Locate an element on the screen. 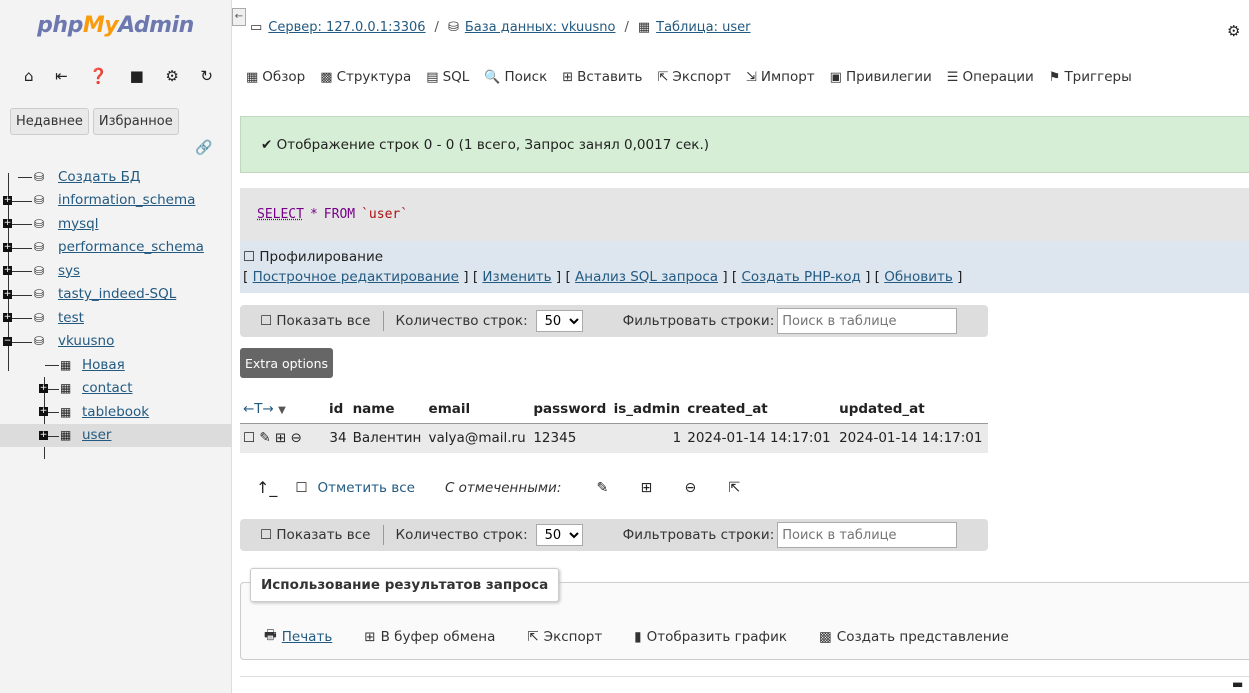 The width and height of the screenshot is (1249, 693). inline-edit-link: Построчное редактирование is located at coordinates (356, 277).